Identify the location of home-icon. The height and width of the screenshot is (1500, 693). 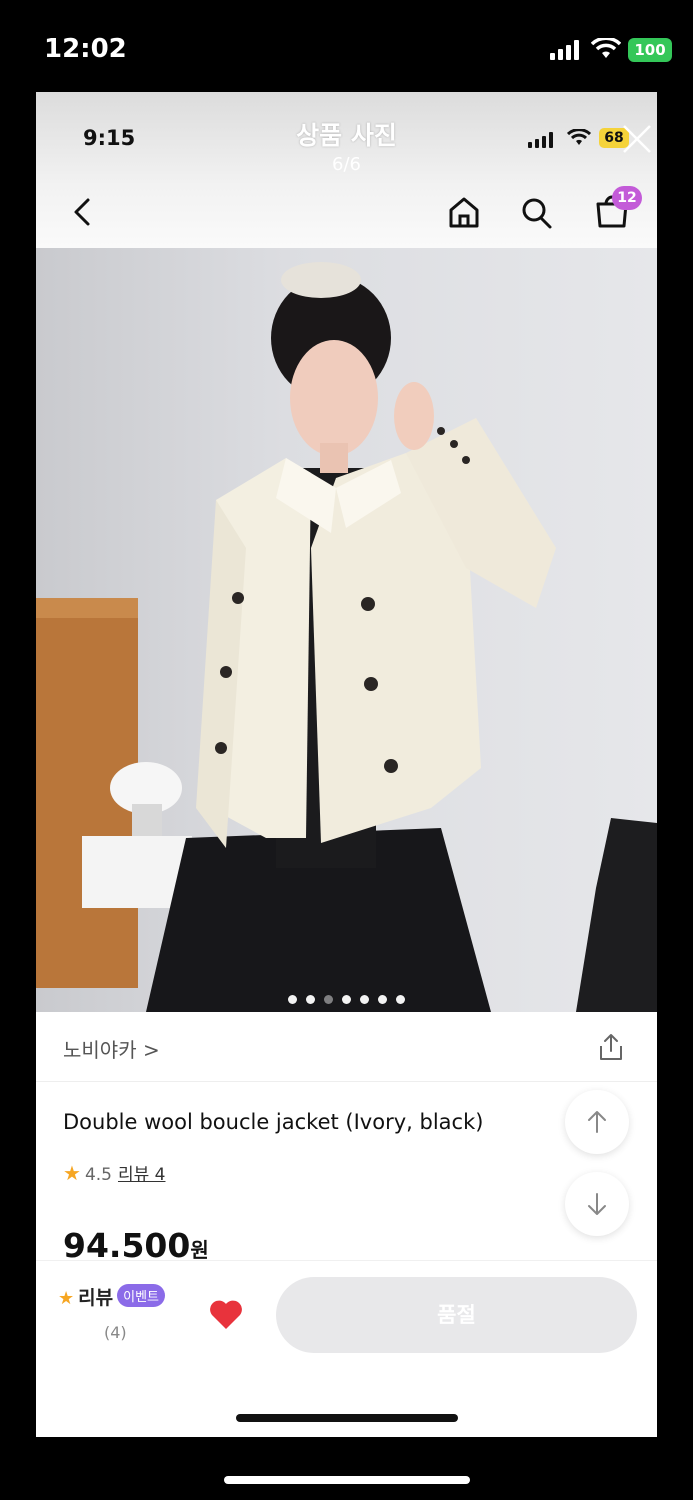
(464, 212).